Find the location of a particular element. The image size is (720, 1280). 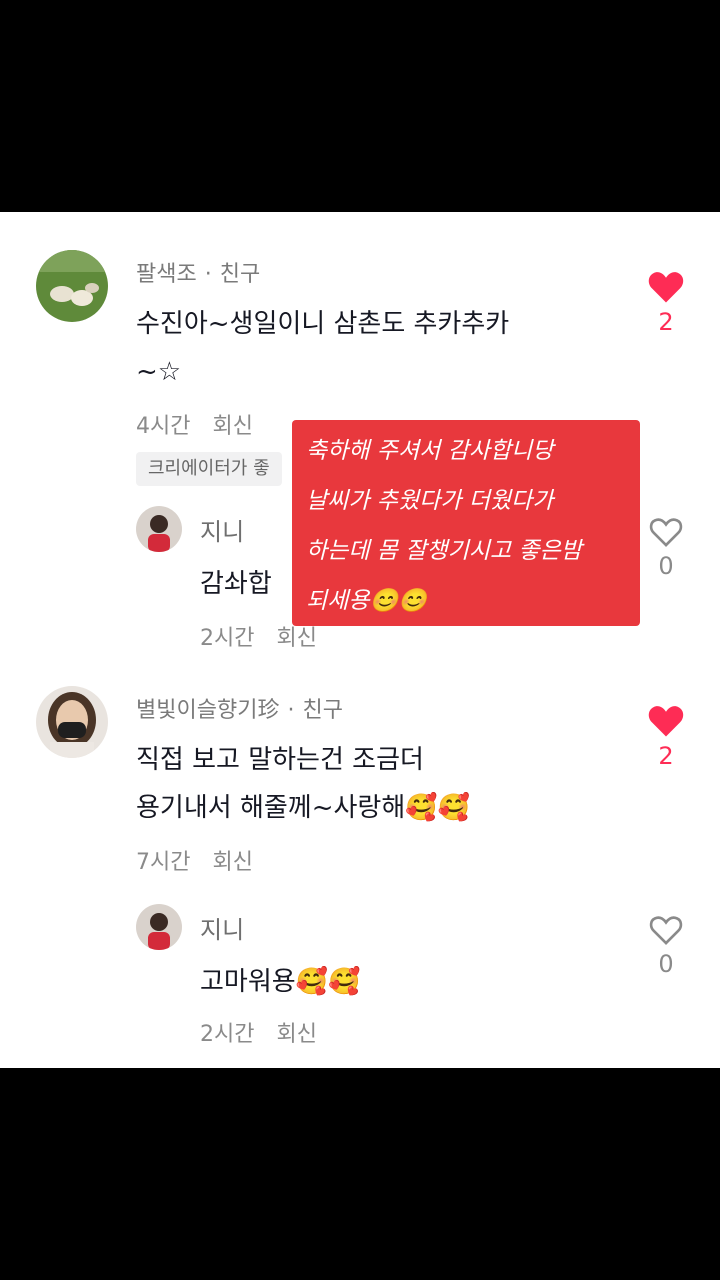

comment-meta: 7시간 회신 is located at coordinates (194, 860).